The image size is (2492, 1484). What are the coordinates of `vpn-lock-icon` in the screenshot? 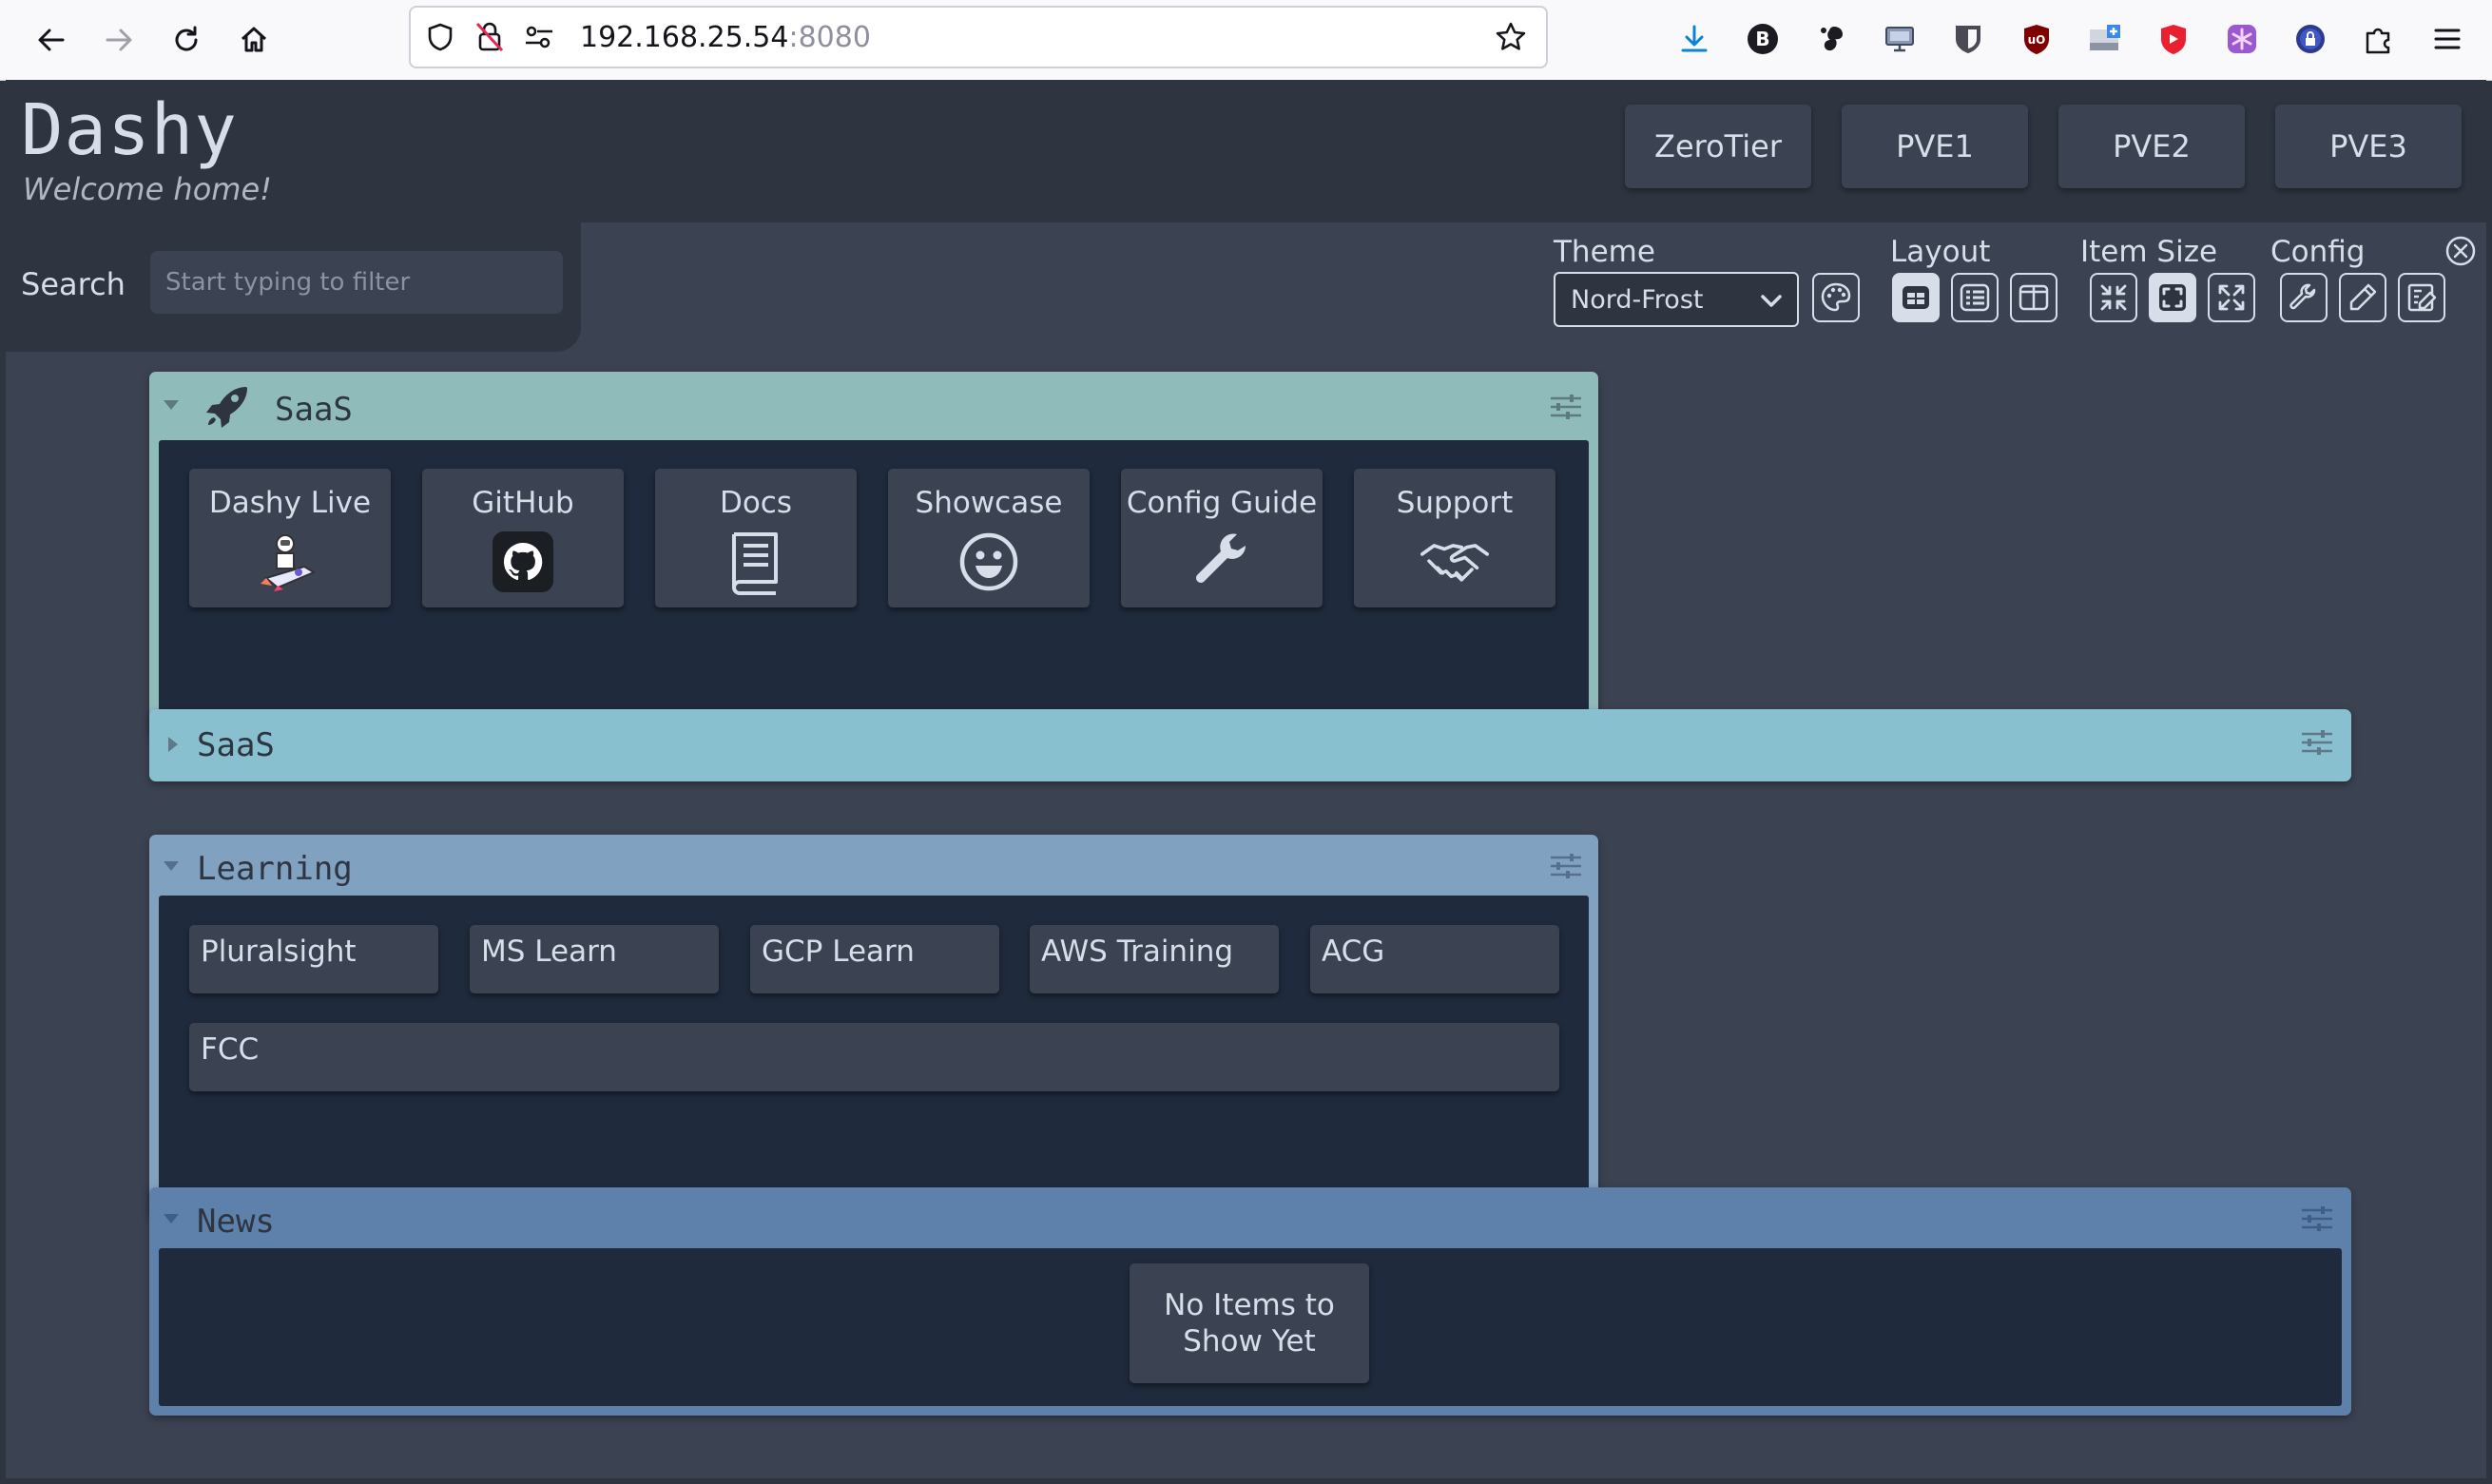 It's located at (2310, 39).